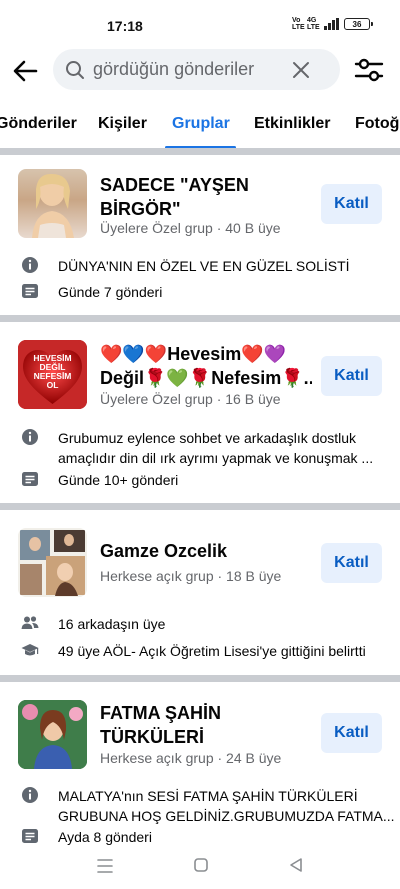 The image size is (400, 889). I want to click on back-arrow-icon, so click(25, 71).